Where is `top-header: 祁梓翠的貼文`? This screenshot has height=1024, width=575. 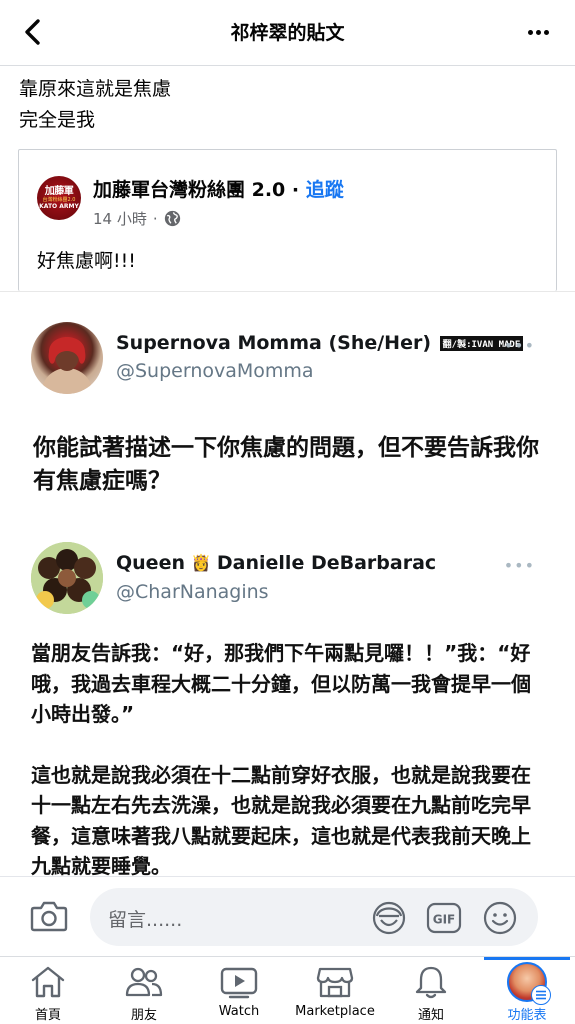
top-header: 祁梓翠的貼文 is located at coordinates (287, 33).